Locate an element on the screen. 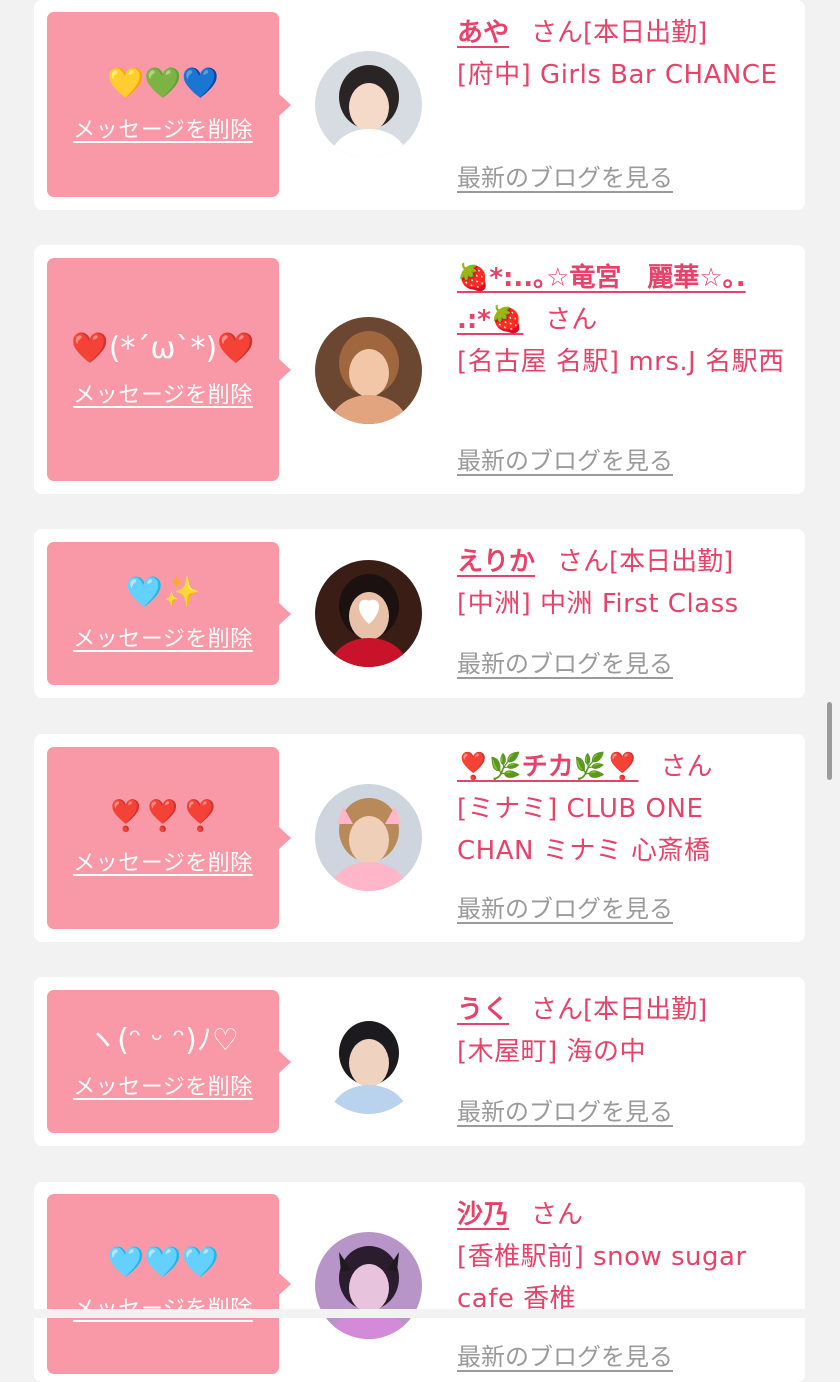 Image resolution: width=840 pixels, height=1382 pixels. shop-name: [名古屋 名駅] mrs.J 名駅西 is located at coordinates (621, 362).